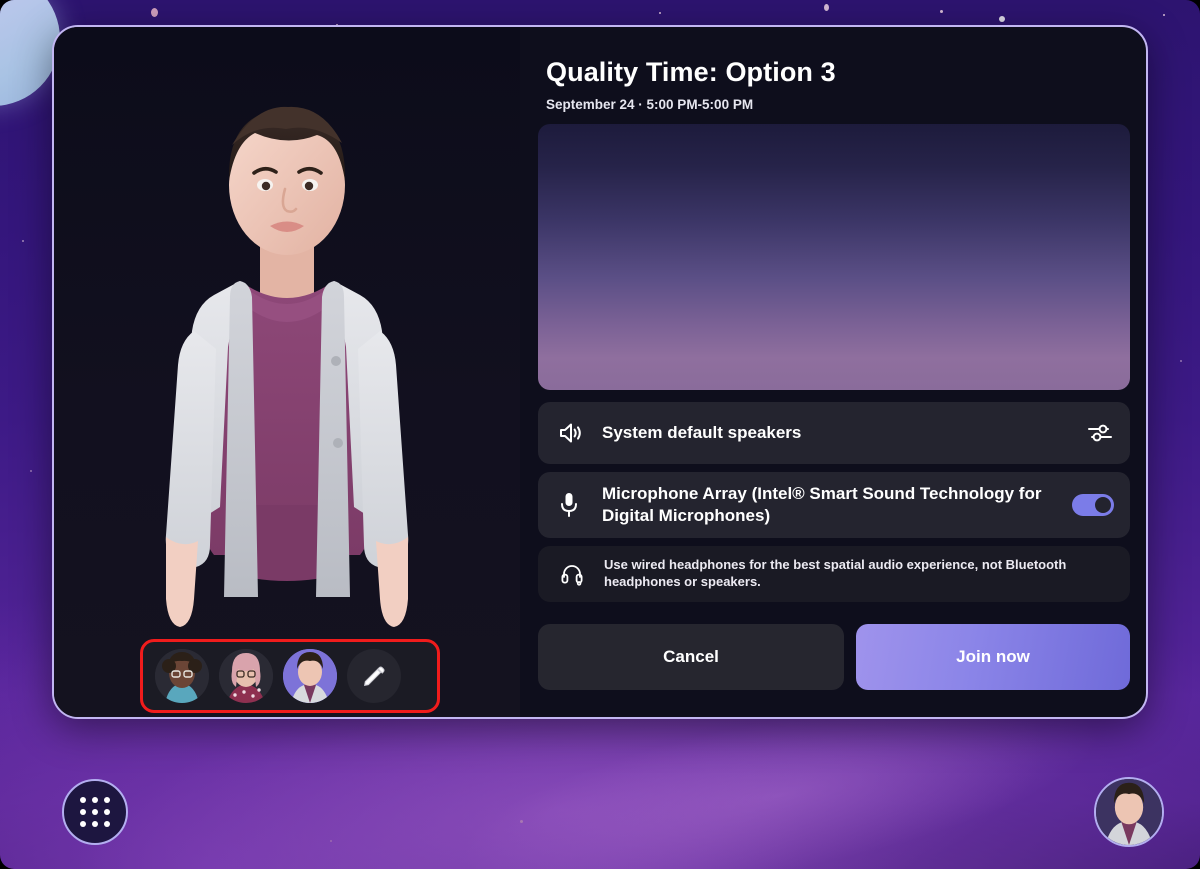 The width and height of the screenshot is (1200, 869). What do you see at coordinates (30, 53) in the screenshot?
I see `planet-decoration` at bounding box center [30, 53].